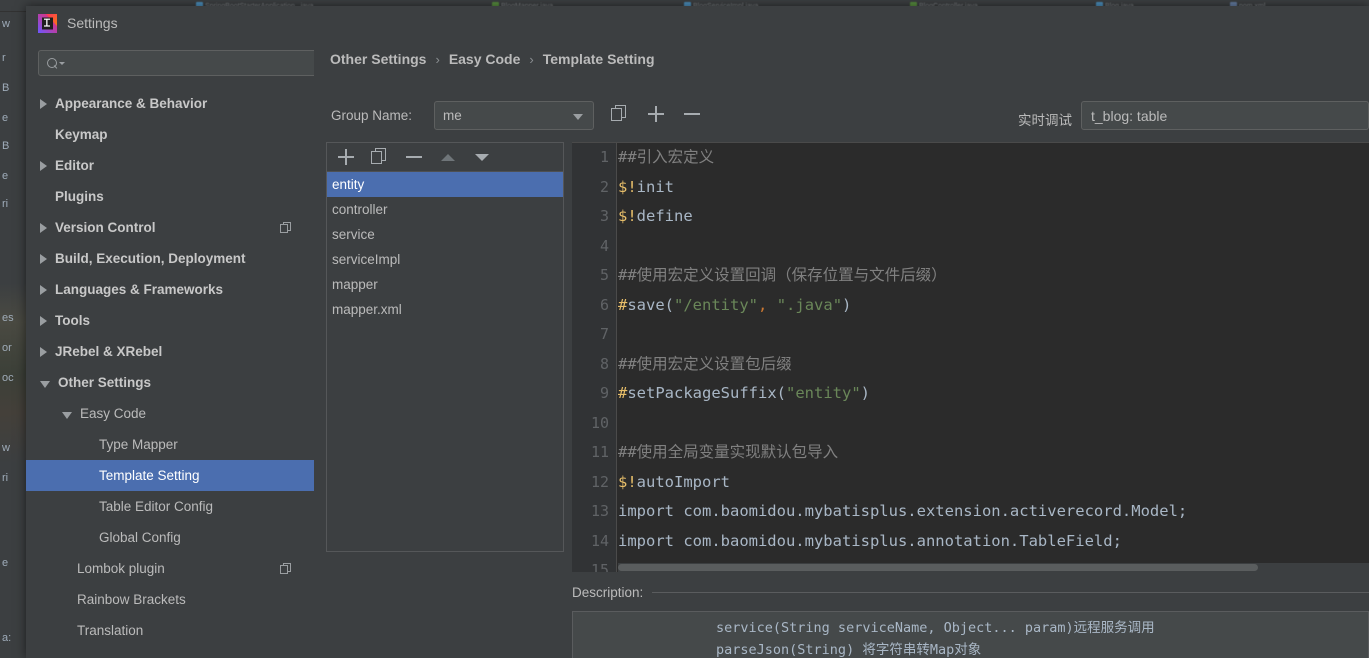  What do you see at coordinates (993, 188) in the screenshot?
I see `code-line: $!init` at bounding box center [993, 188].